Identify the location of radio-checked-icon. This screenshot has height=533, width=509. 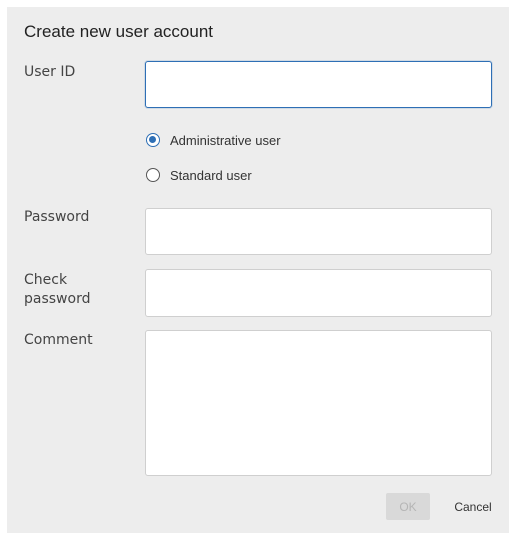
(153, 140).